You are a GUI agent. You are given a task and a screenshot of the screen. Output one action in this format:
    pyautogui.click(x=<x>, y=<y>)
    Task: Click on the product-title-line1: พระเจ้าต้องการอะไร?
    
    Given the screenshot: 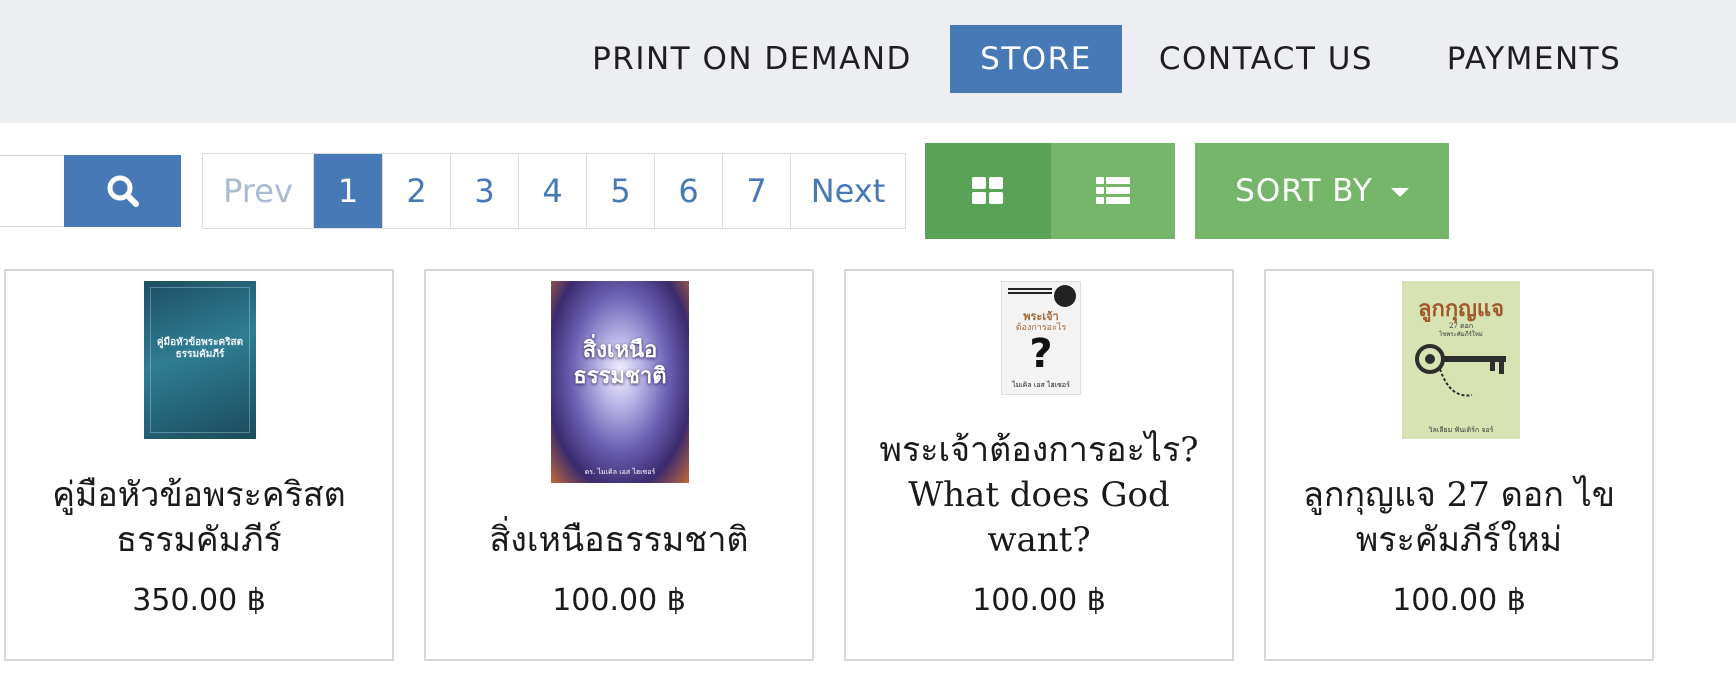 What is the action you would take?
    pyautogui.click(x=1039, y=450)
    